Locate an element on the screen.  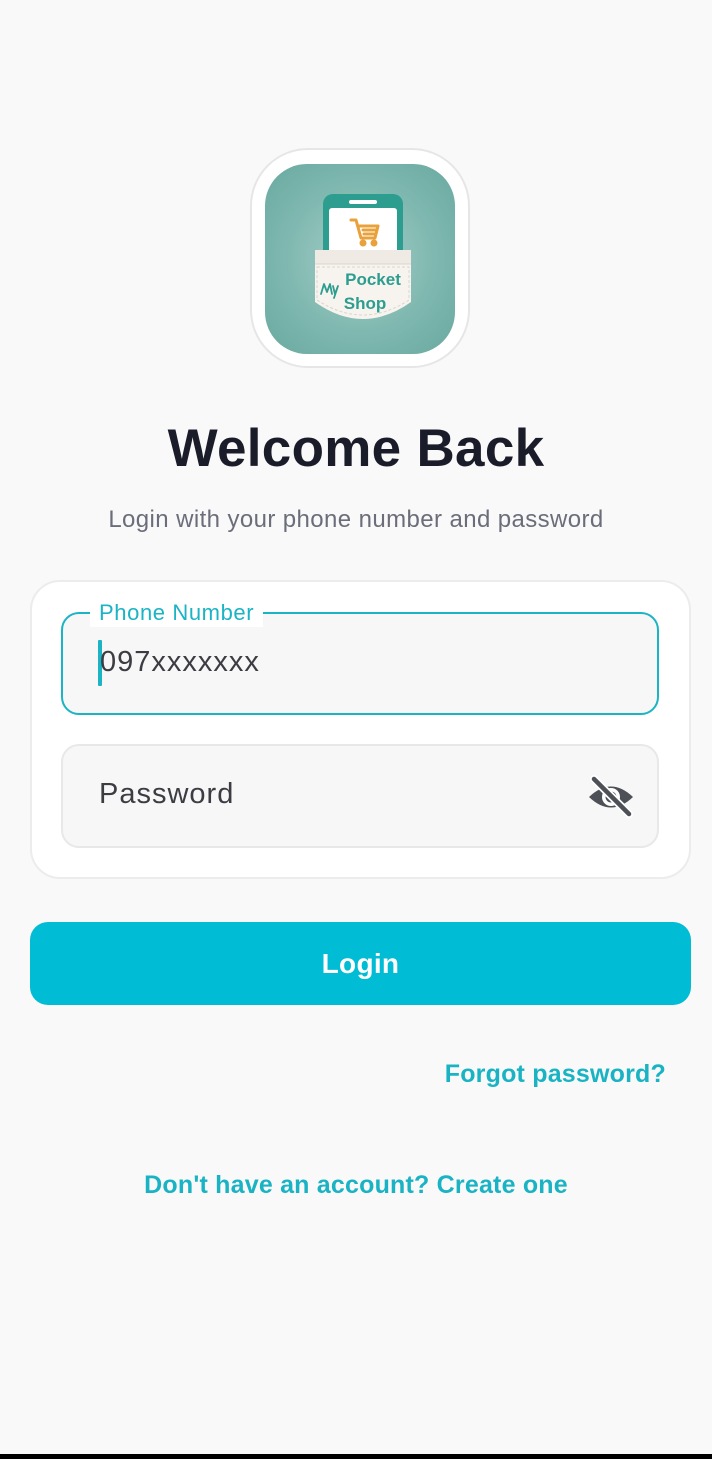
forgot-password-link: Forgot password? is located at coordinates (555, 1074).